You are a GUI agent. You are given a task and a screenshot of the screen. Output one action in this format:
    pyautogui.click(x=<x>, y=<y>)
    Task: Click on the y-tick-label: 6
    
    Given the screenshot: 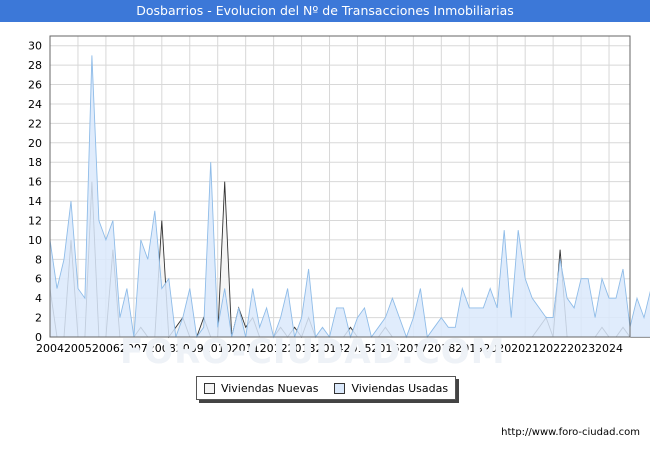 What is the action you would take?
    pyautogui.click(x=38, y=279)
    